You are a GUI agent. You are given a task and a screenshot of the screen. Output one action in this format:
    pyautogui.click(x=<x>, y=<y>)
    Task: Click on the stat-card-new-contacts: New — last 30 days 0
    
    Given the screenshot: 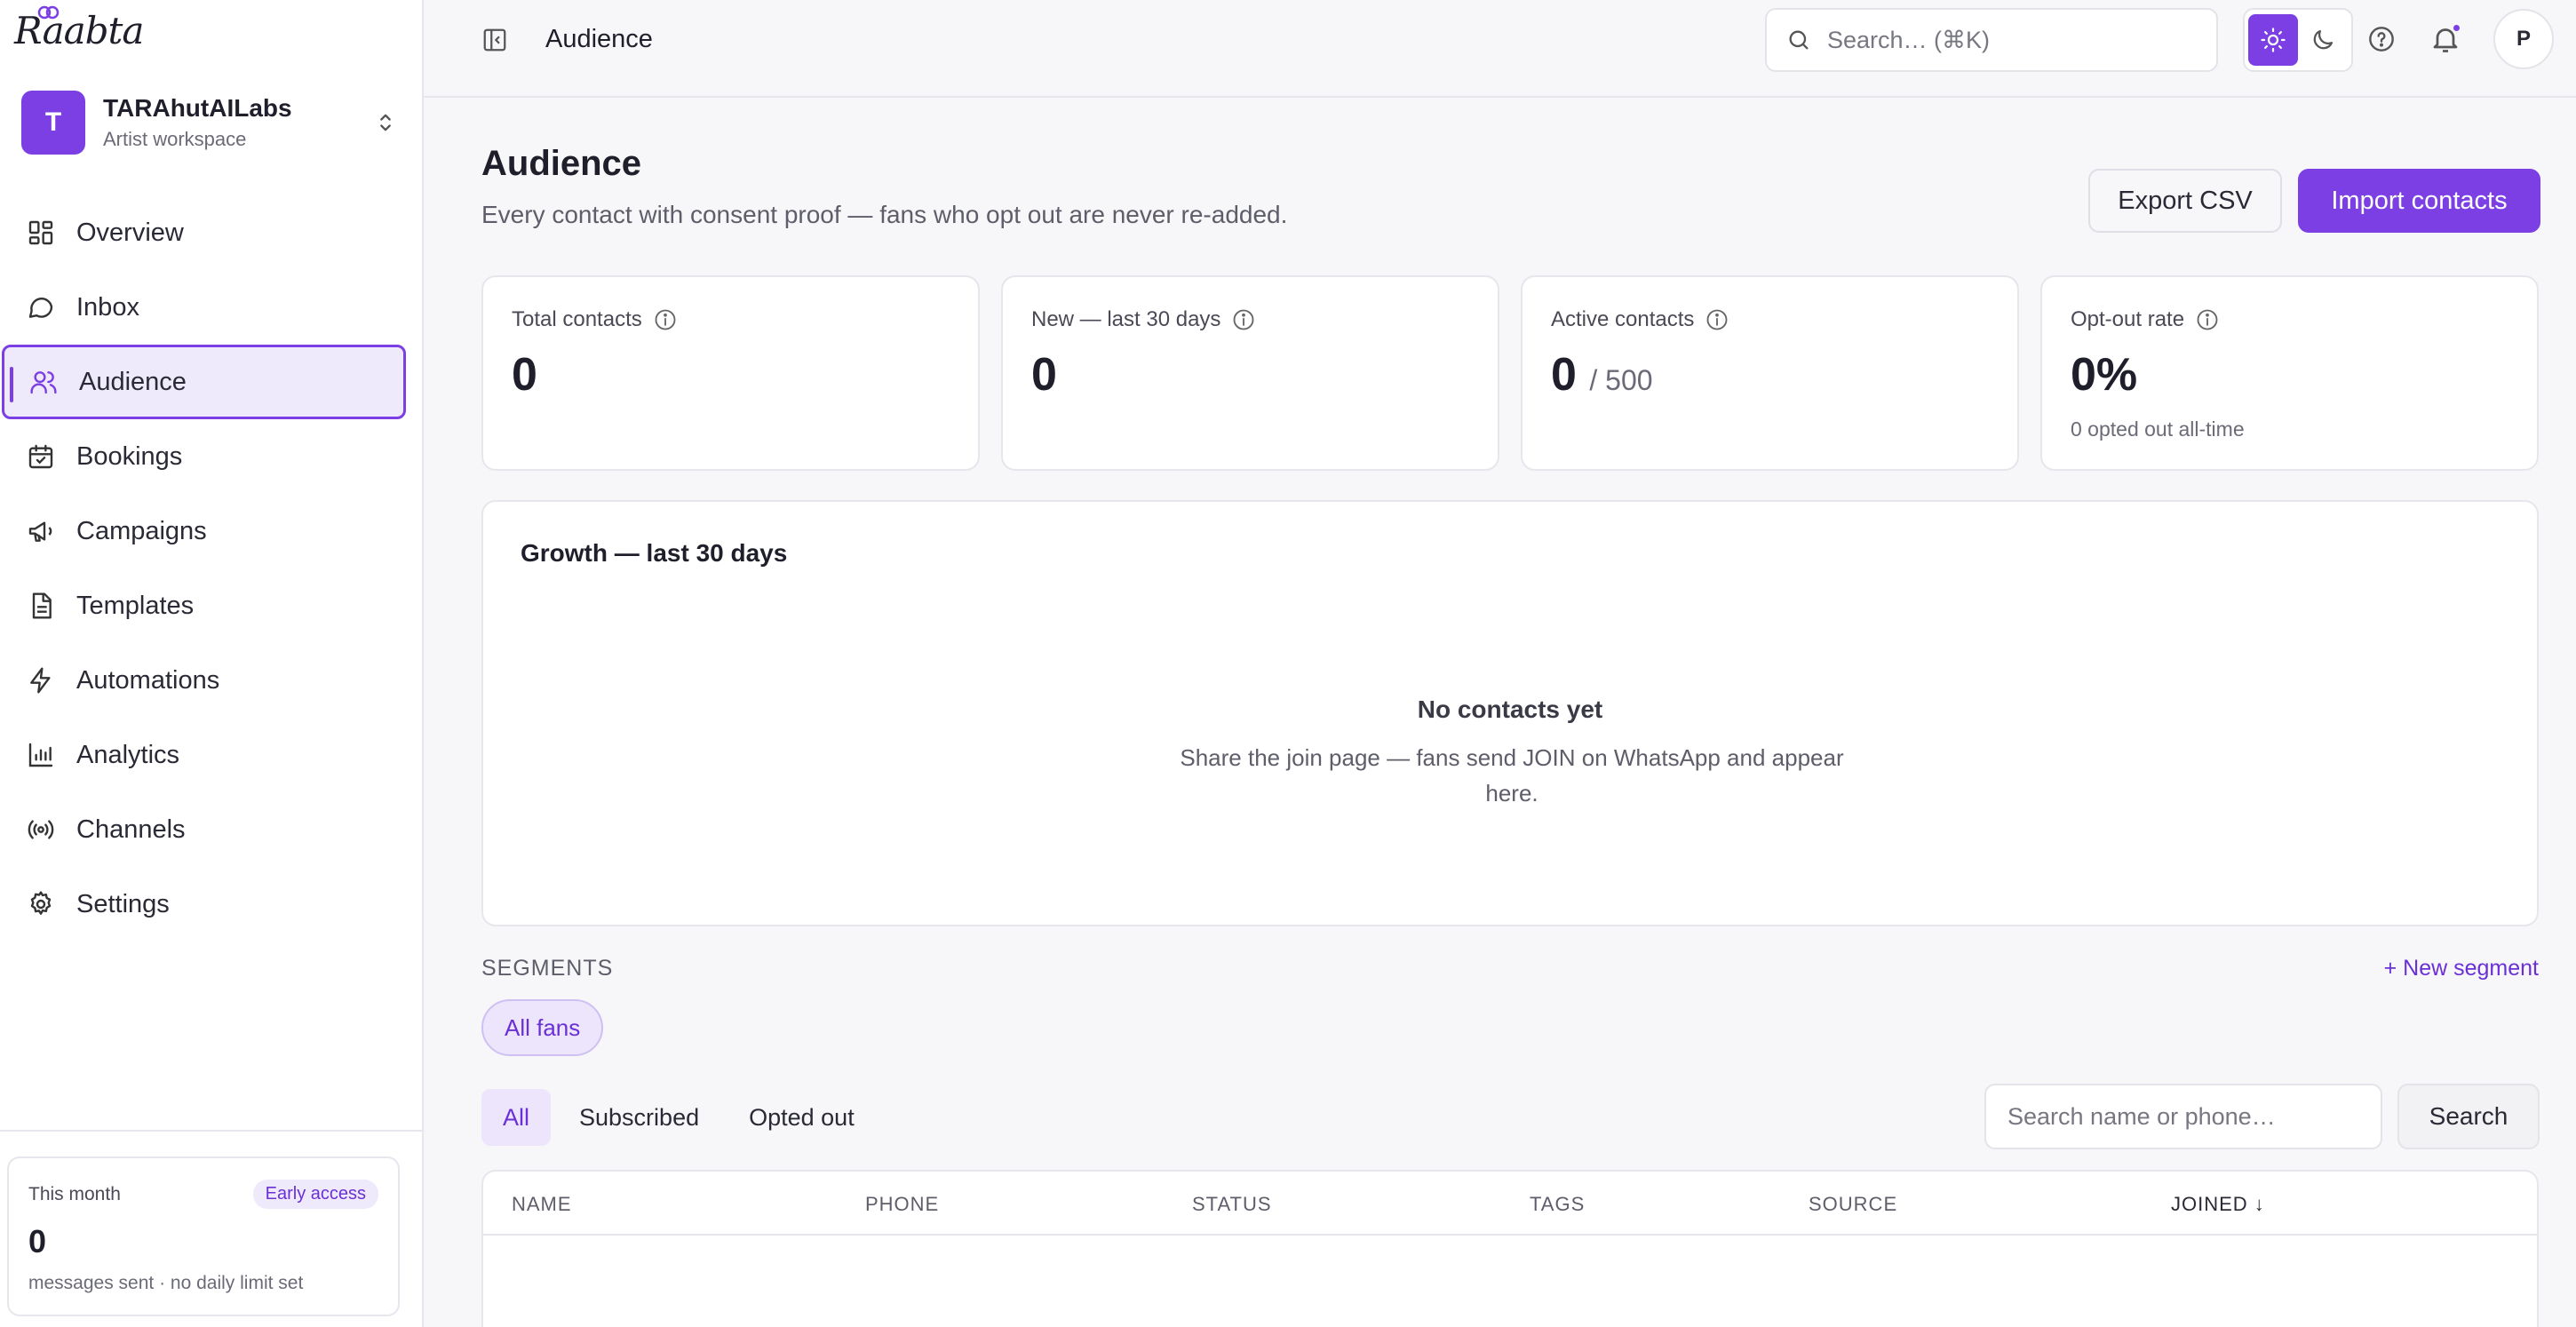 What is the action you would take?
    pyautogui.click(x=1250, y=373)
    